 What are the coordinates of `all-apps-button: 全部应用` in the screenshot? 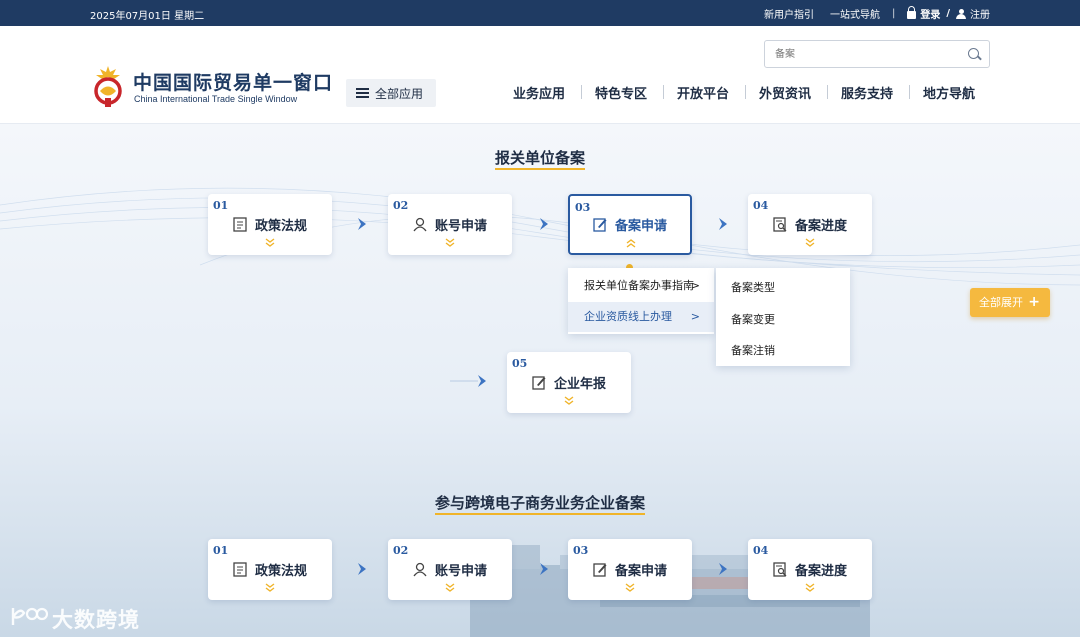 It's located at (391, 93).